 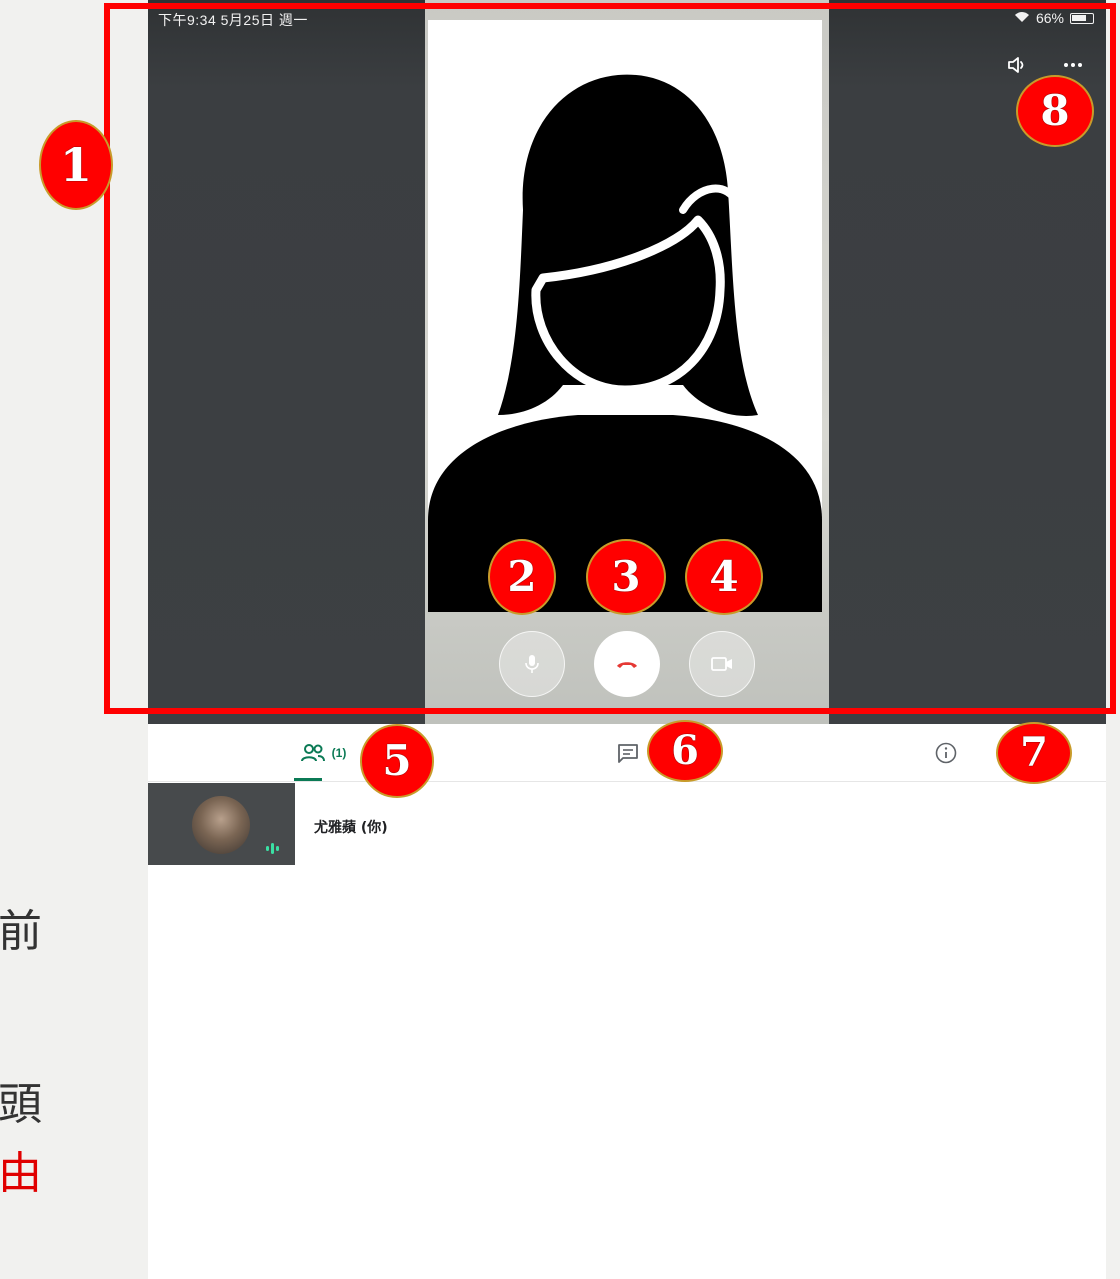 What do you see at coordinates (351, 828) in the screenshot?
I see `participant-name: 尤雅蘋 (你)` at bounding box center [351, 828].